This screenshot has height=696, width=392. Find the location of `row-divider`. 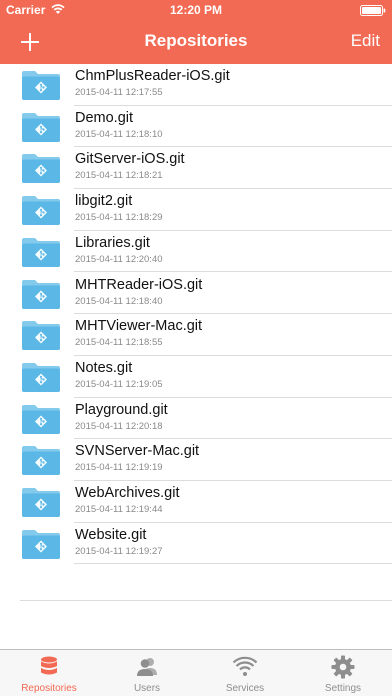

row-divider is located at coordinates (233, 564).